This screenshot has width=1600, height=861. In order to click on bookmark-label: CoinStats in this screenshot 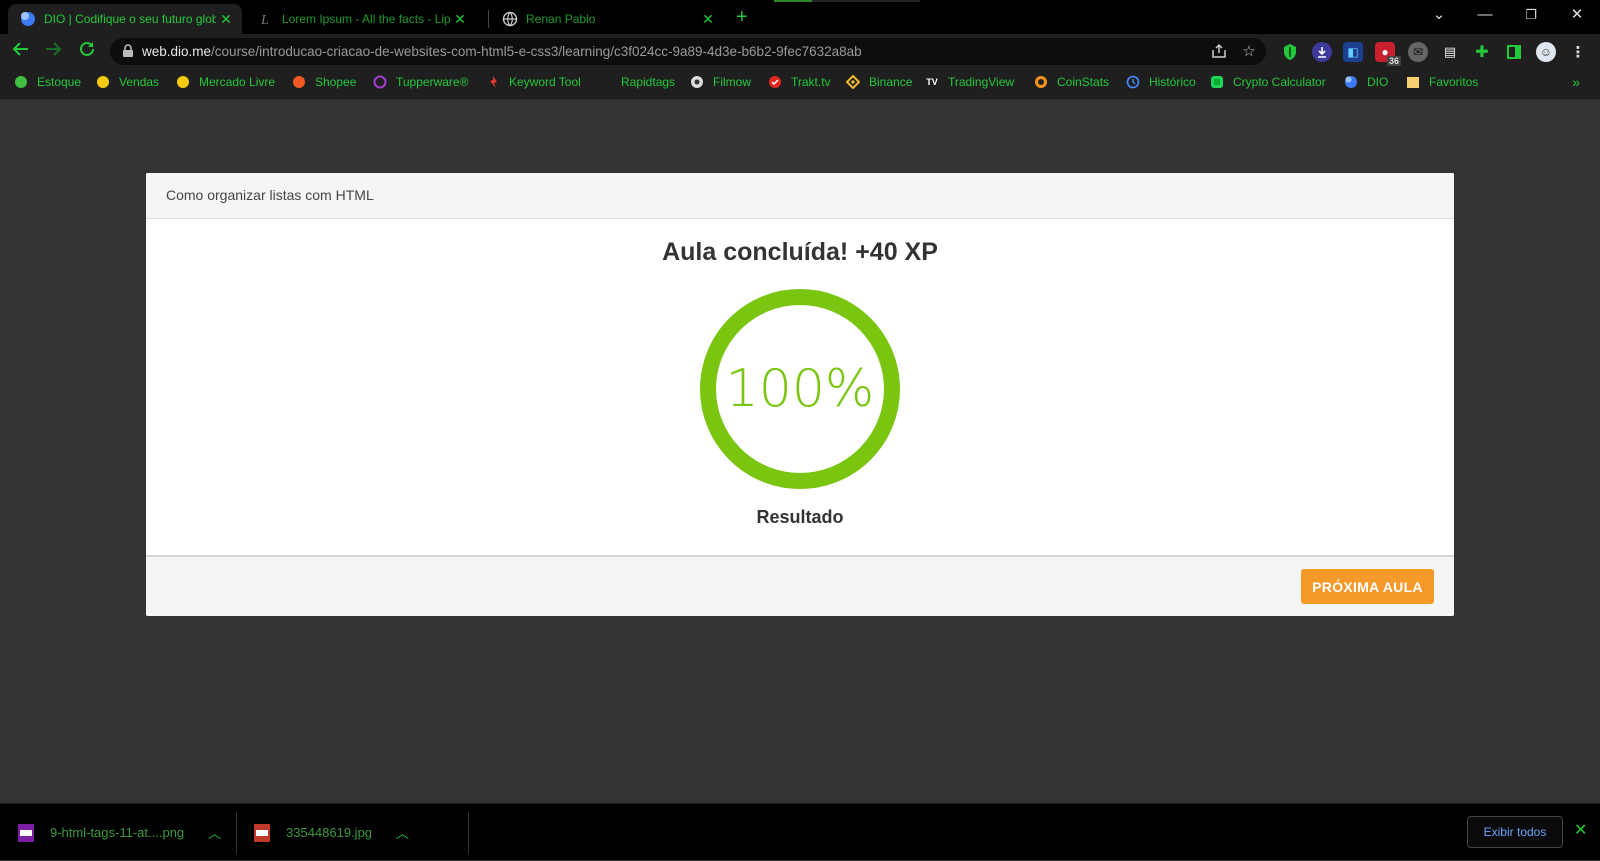, I will do `click(1083, 82)`.